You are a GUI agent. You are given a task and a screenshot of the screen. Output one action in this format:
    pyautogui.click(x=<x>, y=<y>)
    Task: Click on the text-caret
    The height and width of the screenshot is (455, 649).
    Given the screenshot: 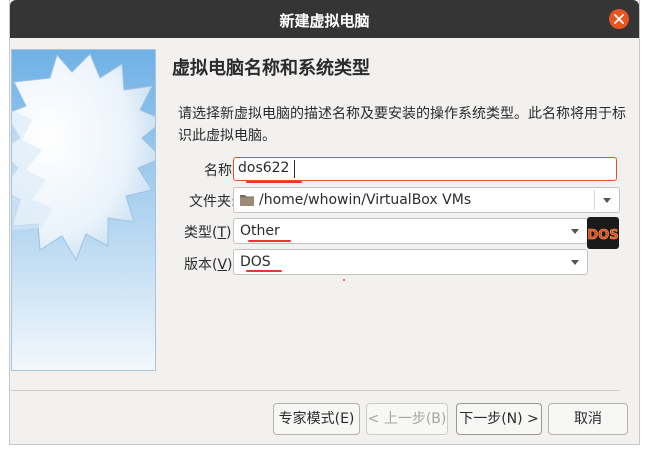 What is the action you would take?
    pyautogui.click(x=294, y=169)
    